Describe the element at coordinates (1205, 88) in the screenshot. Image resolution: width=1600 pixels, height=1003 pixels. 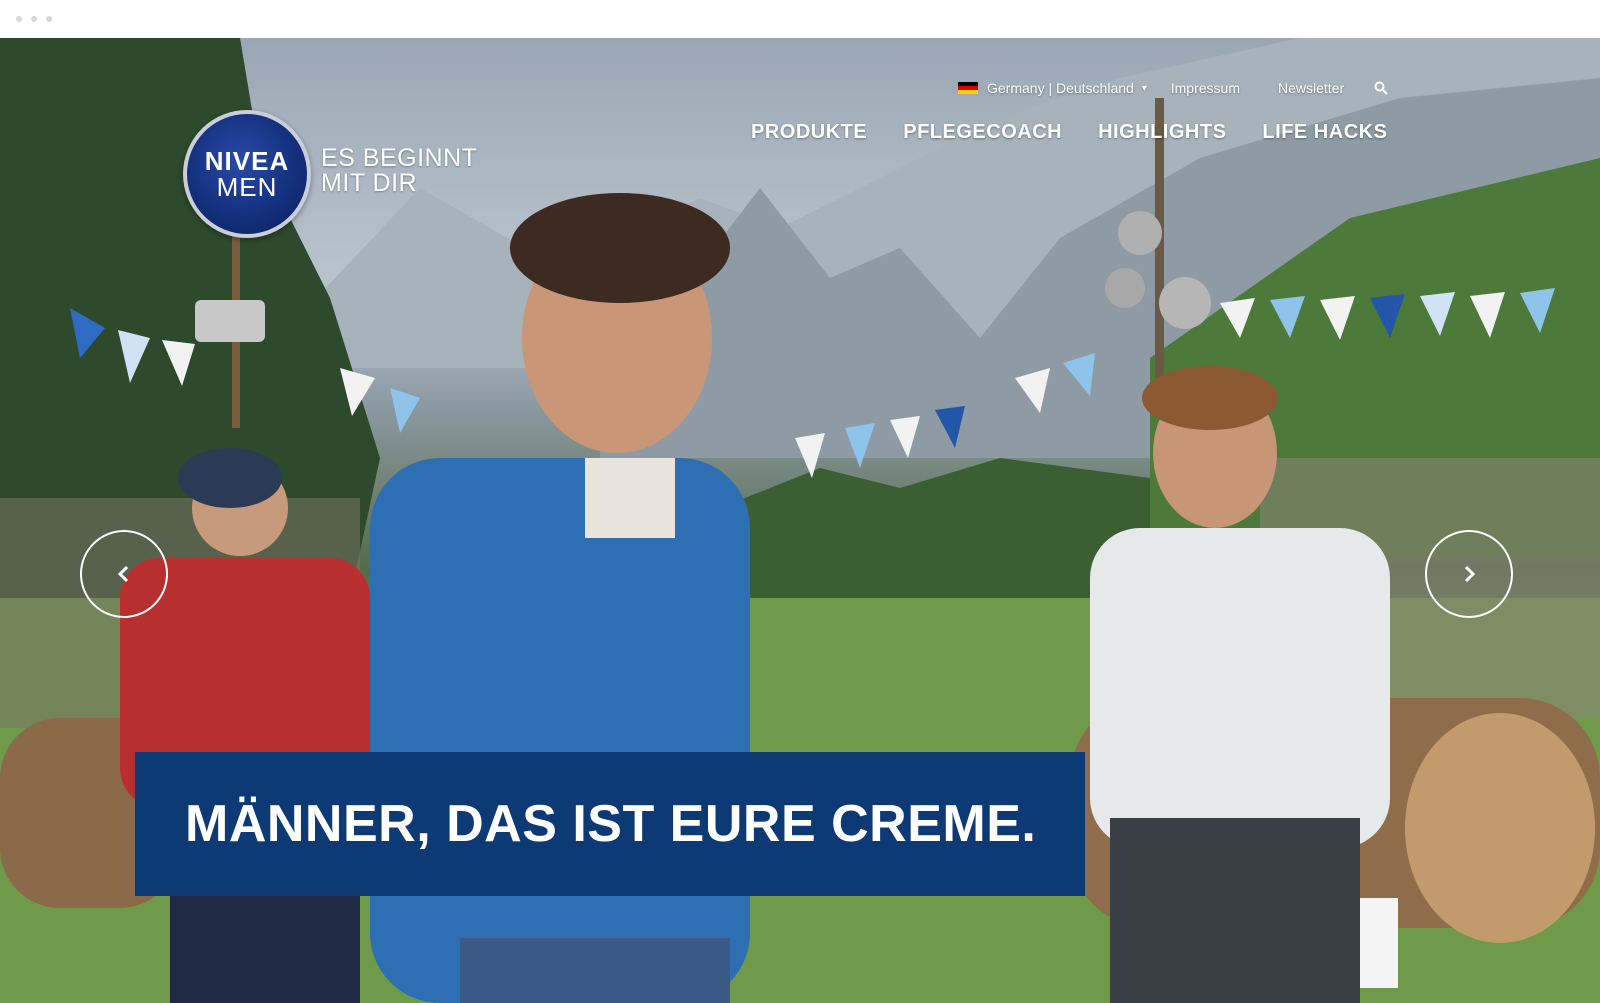
I see `impressum-link: Impressum` at that location.